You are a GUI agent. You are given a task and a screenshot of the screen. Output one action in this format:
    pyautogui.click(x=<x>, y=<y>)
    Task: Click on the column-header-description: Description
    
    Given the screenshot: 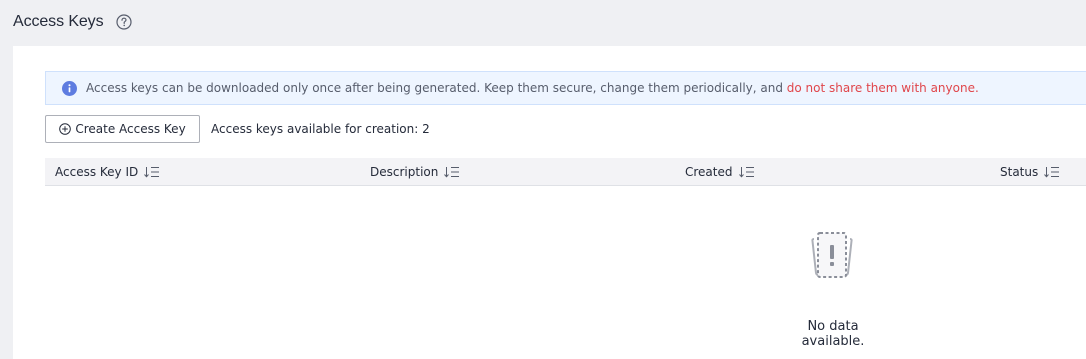 What is the action you would take?
    pyautogui.click(x=517, y=171)
    